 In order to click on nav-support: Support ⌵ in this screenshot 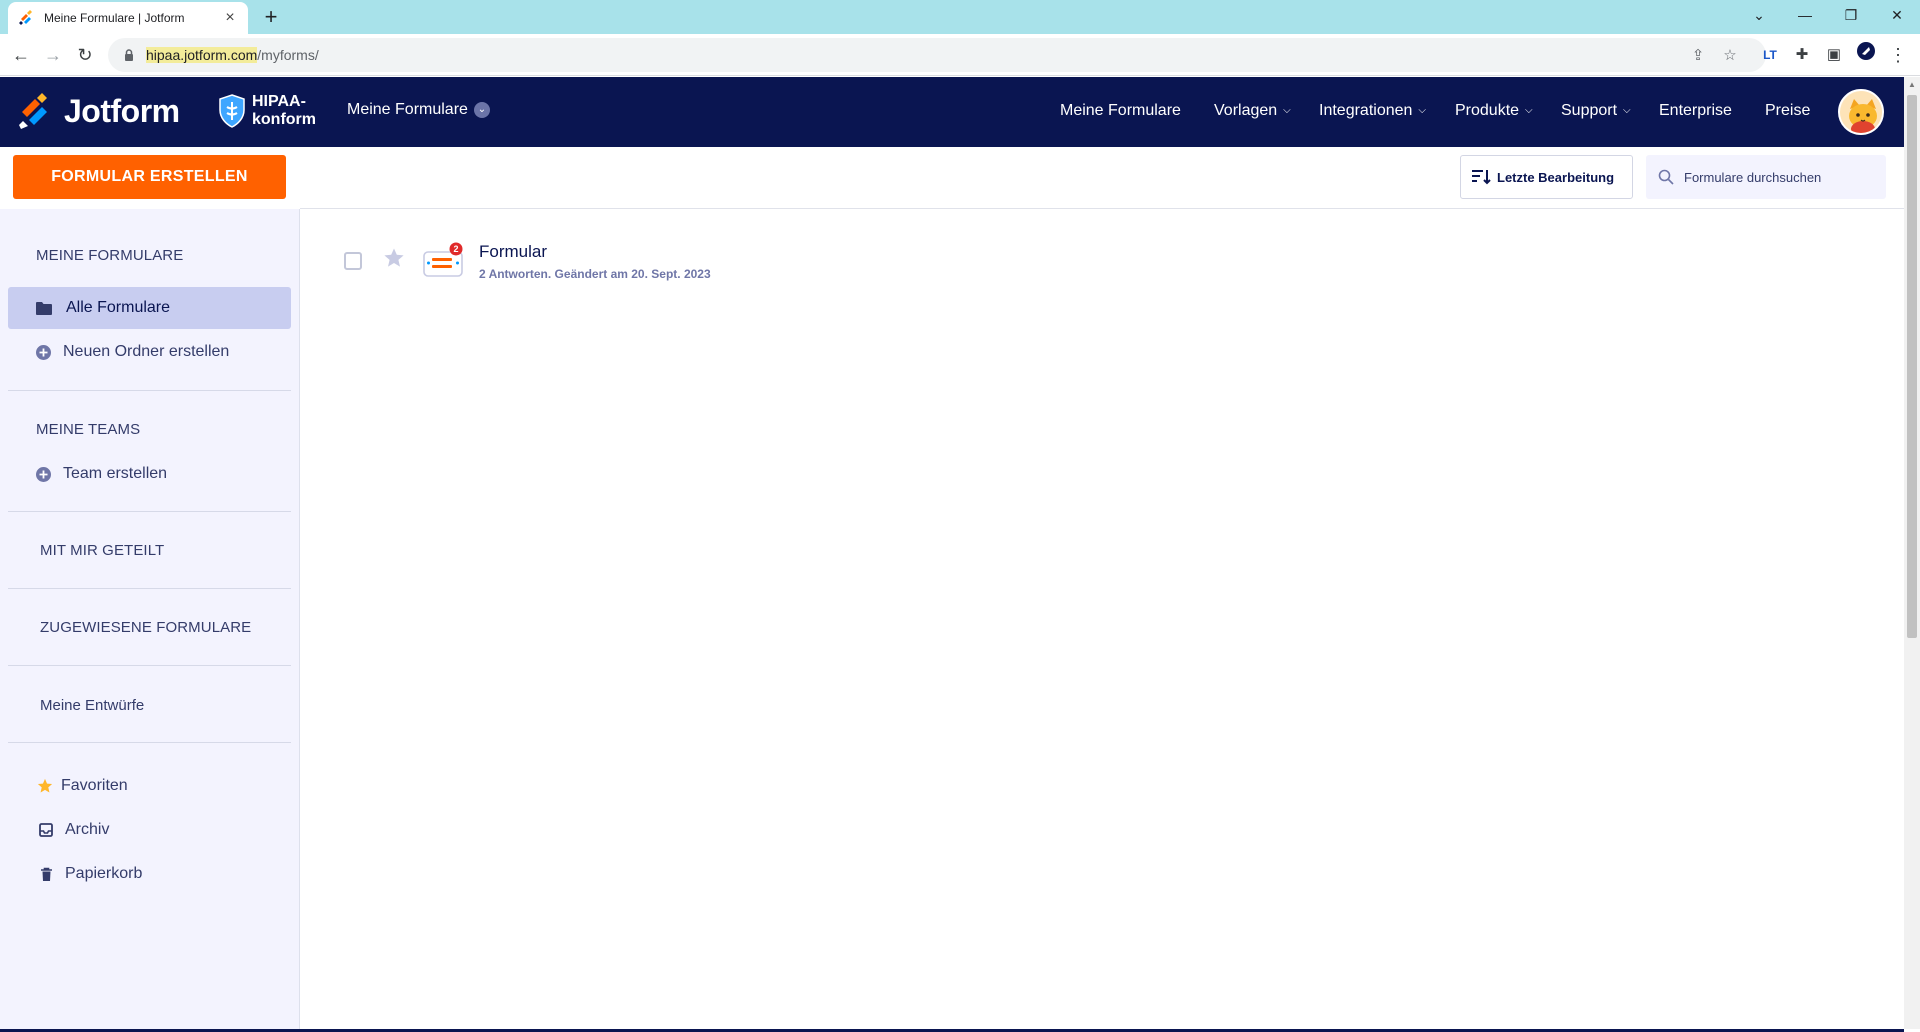, I will do `click(1596, 111)`.